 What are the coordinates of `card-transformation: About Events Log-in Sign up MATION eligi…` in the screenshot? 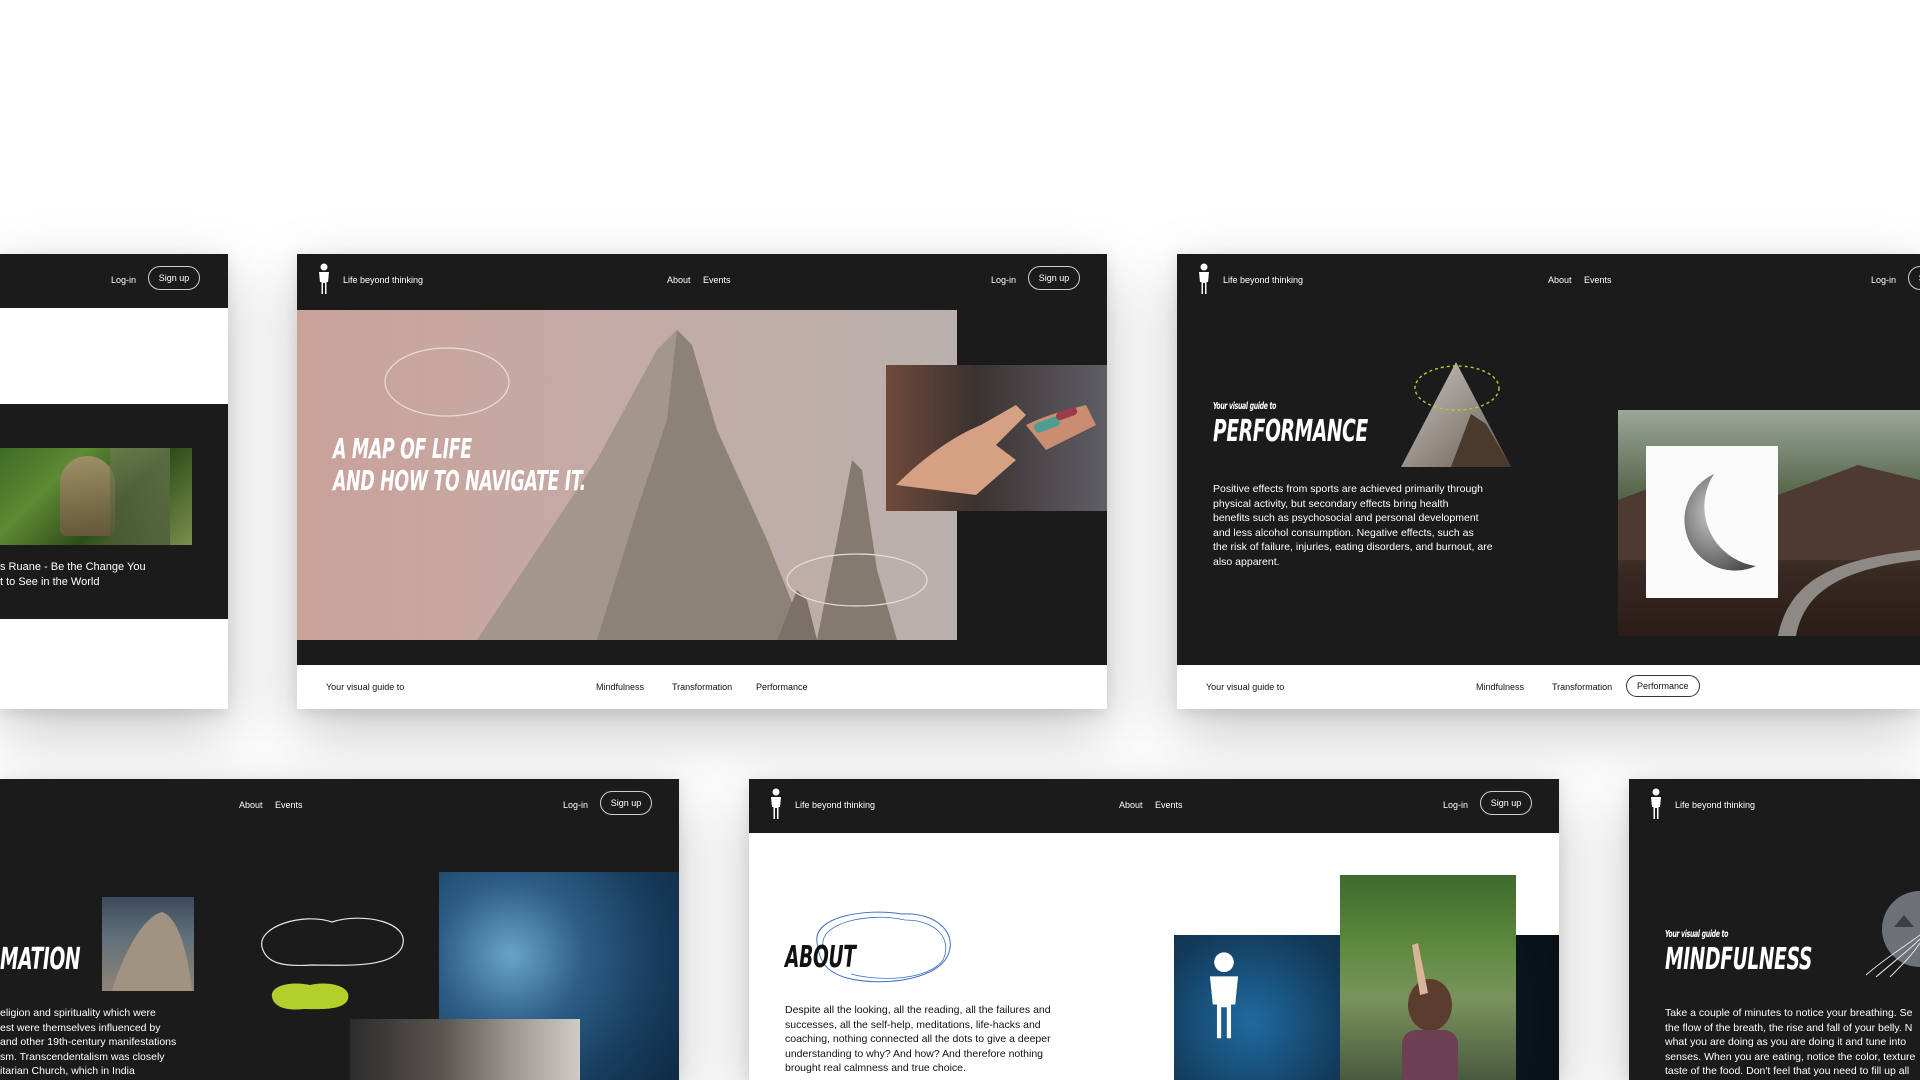 It's located at (339, 929).